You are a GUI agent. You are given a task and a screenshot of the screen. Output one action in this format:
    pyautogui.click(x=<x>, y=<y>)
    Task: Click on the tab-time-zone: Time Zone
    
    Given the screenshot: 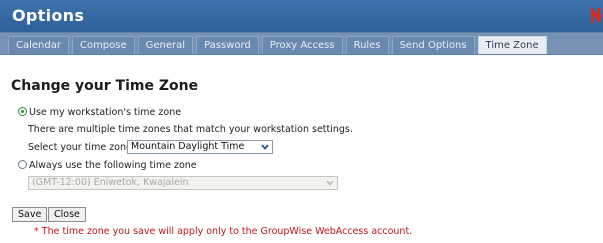 What is the action you would take?
    pyautogui.click(x=512, y=45)
    